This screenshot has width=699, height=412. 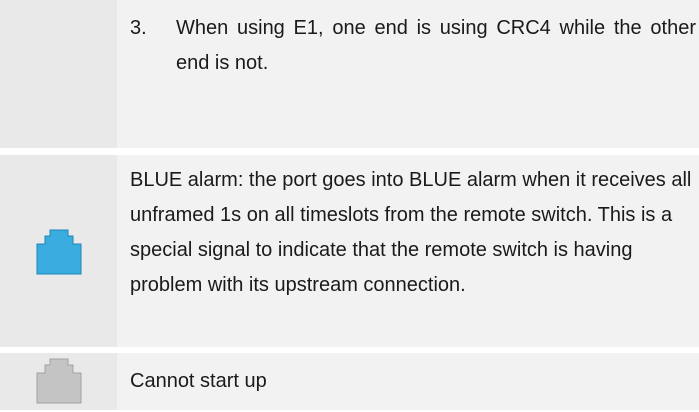 I want to click on port-gray-icon-shape, so click(x=59, y=381).